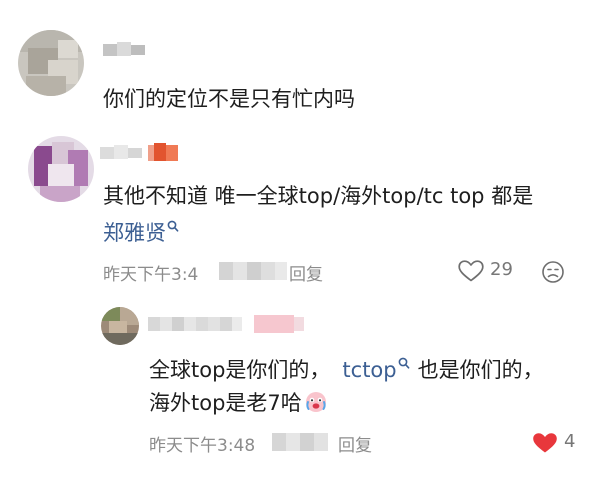 The width and height of the screenshot is (600, 484). I want to click on reply-text-line1: 全球top是你们的， tctop 也是你们的，, so click(346, 368).